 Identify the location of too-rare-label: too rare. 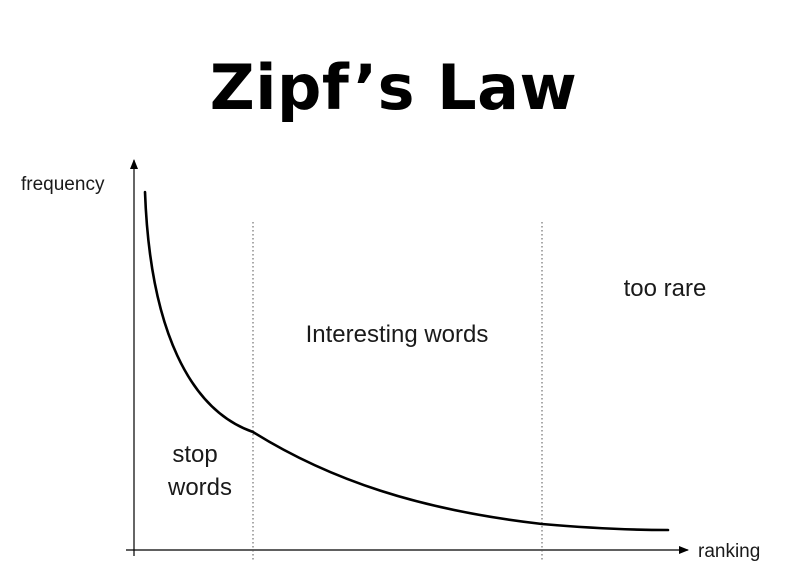
(665, 288).